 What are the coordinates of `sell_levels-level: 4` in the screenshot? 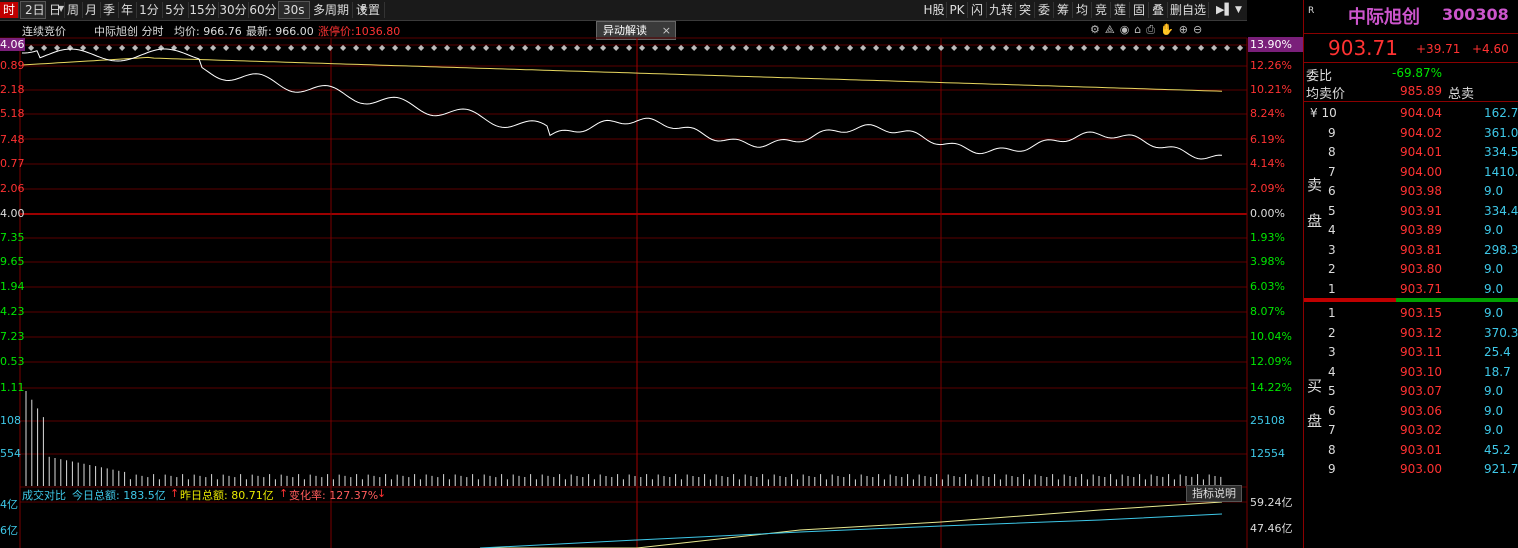 It's located at (1332, 230).